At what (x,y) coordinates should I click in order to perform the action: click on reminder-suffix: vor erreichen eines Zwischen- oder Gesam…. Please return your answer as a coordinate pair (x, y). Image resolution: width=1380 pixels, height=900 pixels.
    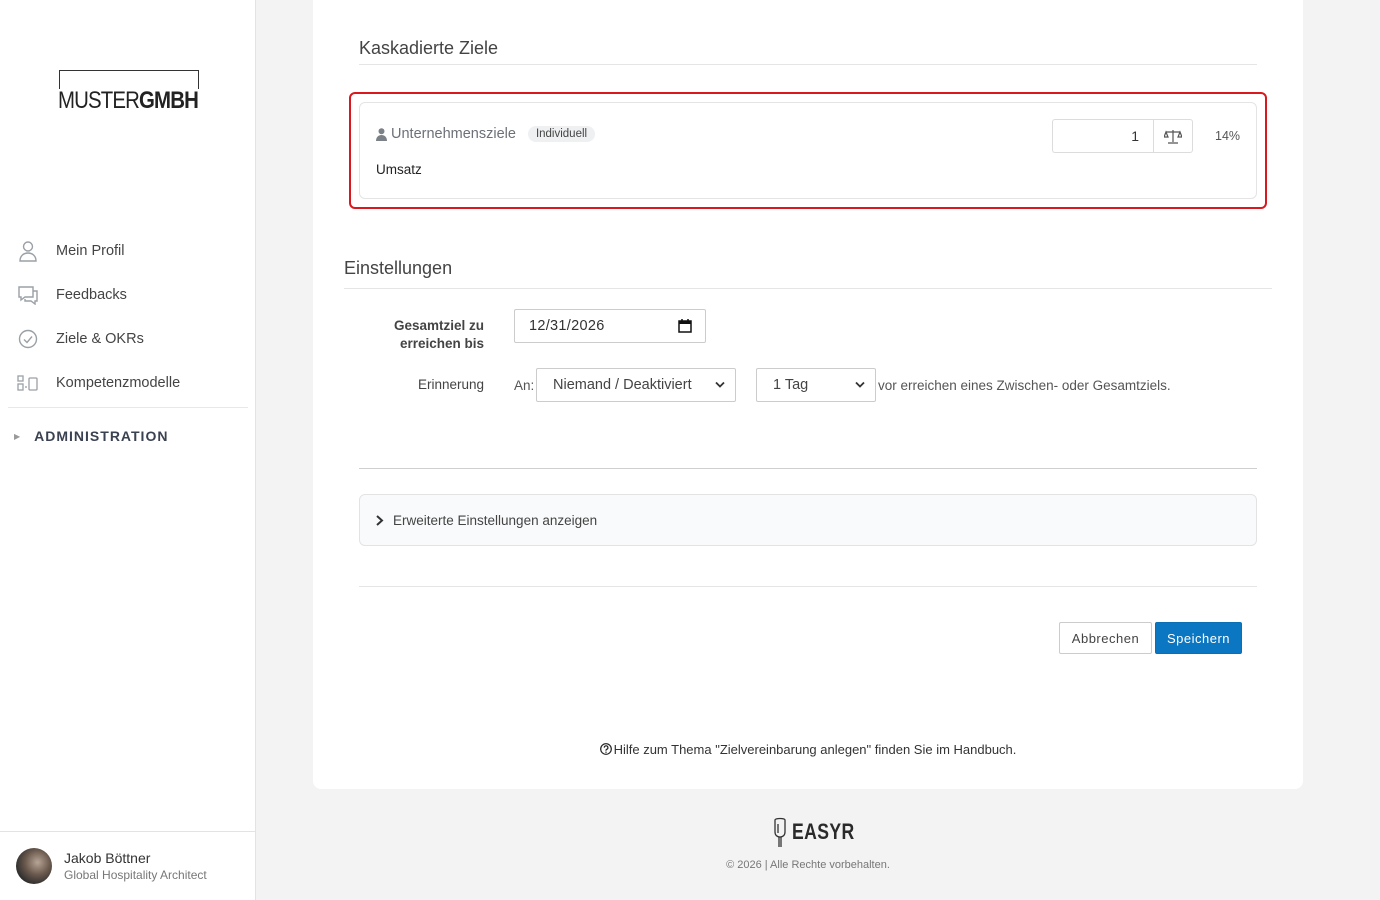
    Looking at the image, I should click on (1024, 385).